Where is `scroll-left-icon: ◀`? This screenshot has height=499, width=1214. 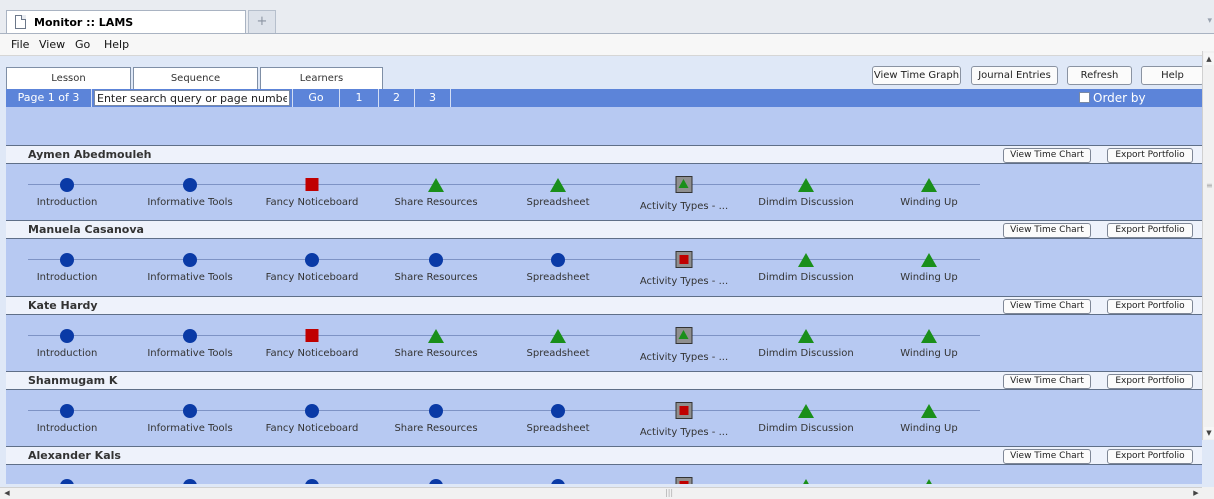
scroll-left-icon: ◀ is located at coordinates (7, 493).